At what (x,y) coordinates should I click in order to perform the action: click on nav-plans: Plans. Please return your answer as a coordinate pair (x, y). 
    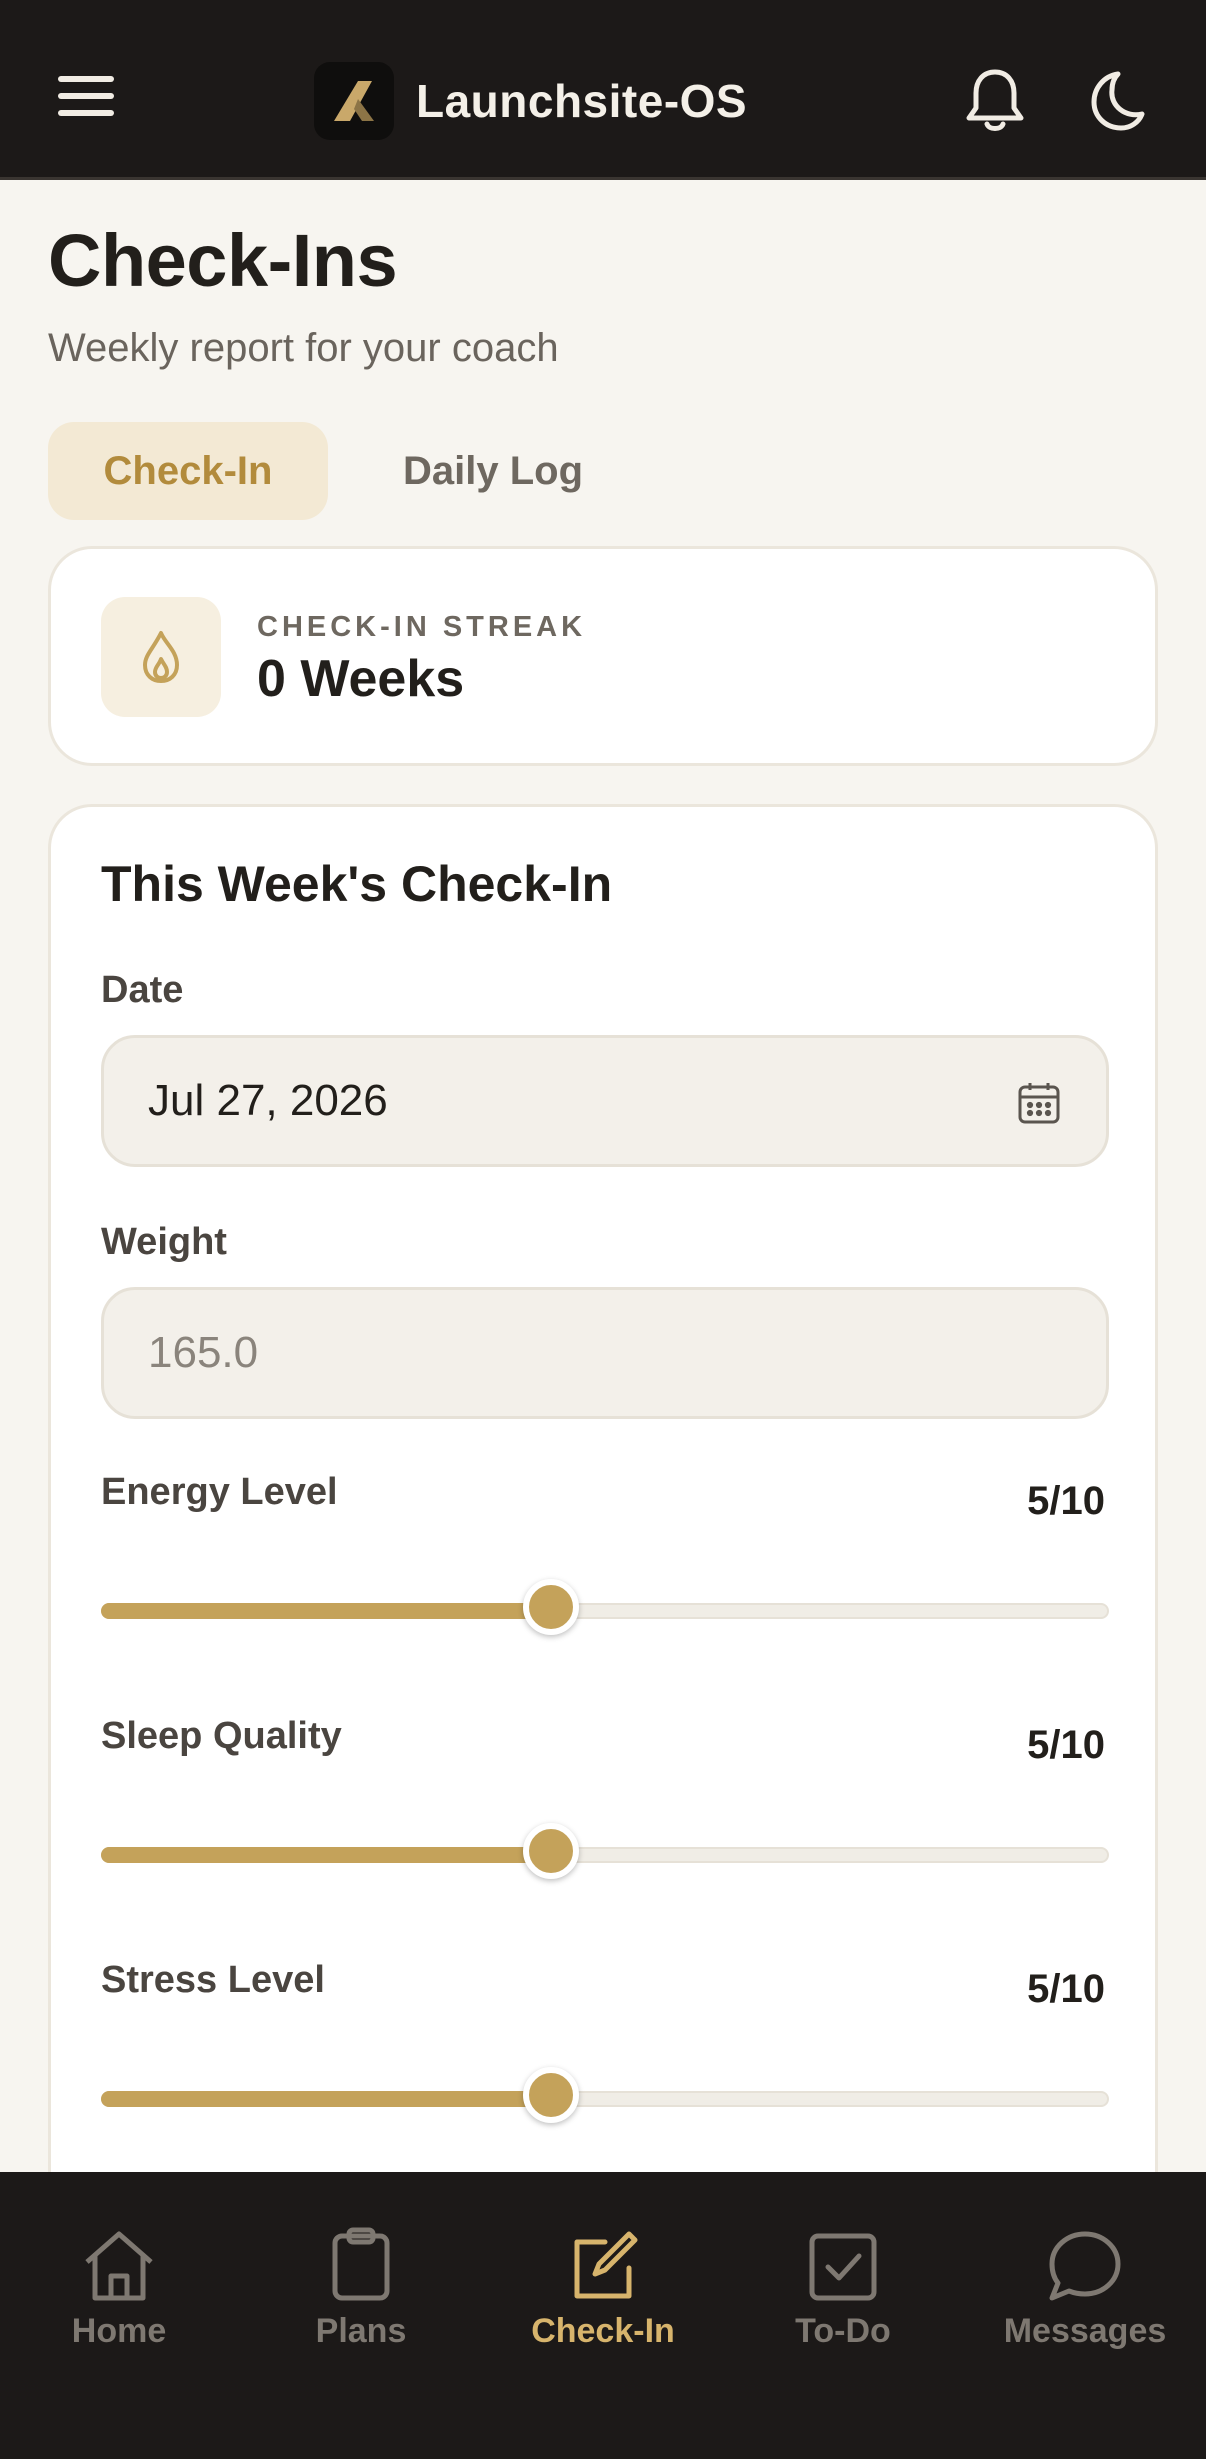
    Looking at the image, I should click on (361, 2286).